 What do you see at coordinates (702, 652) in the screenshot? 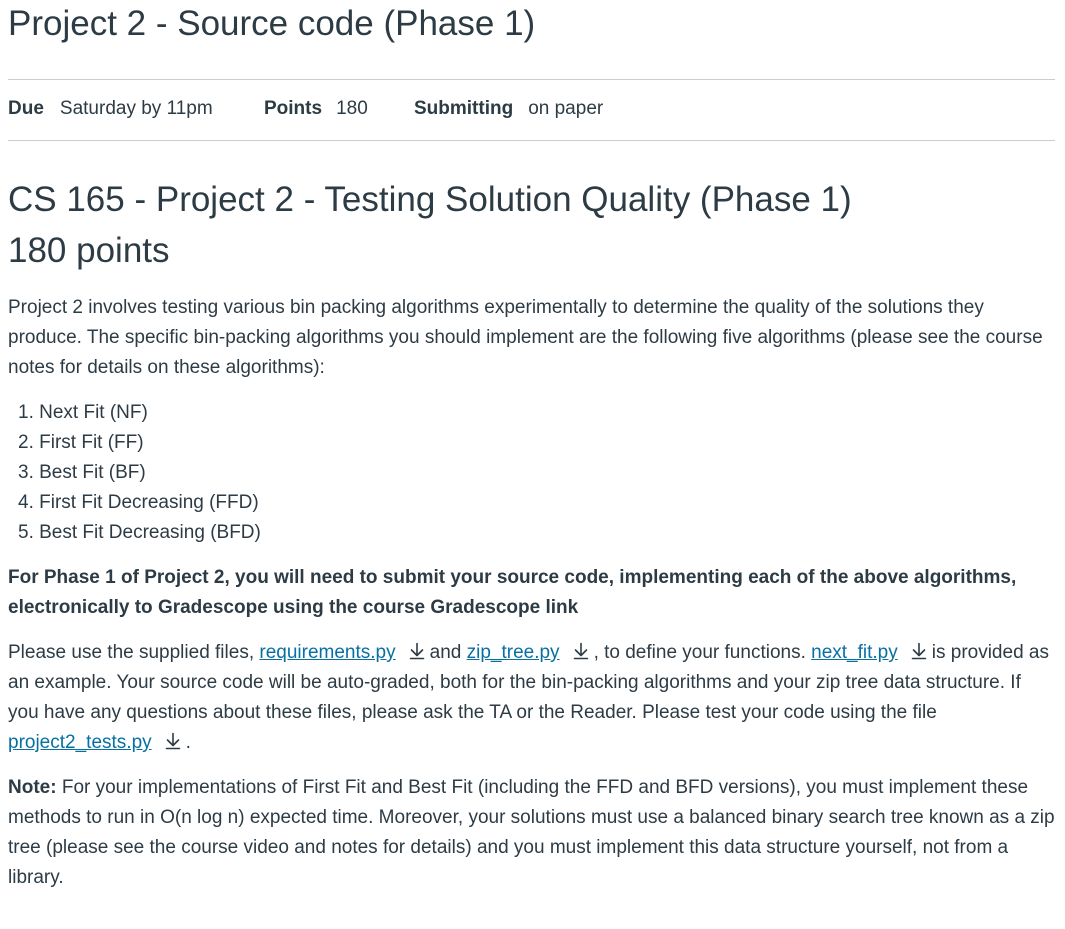
I see `files-text: , to define your functions.` at bounding box center [702, 652].